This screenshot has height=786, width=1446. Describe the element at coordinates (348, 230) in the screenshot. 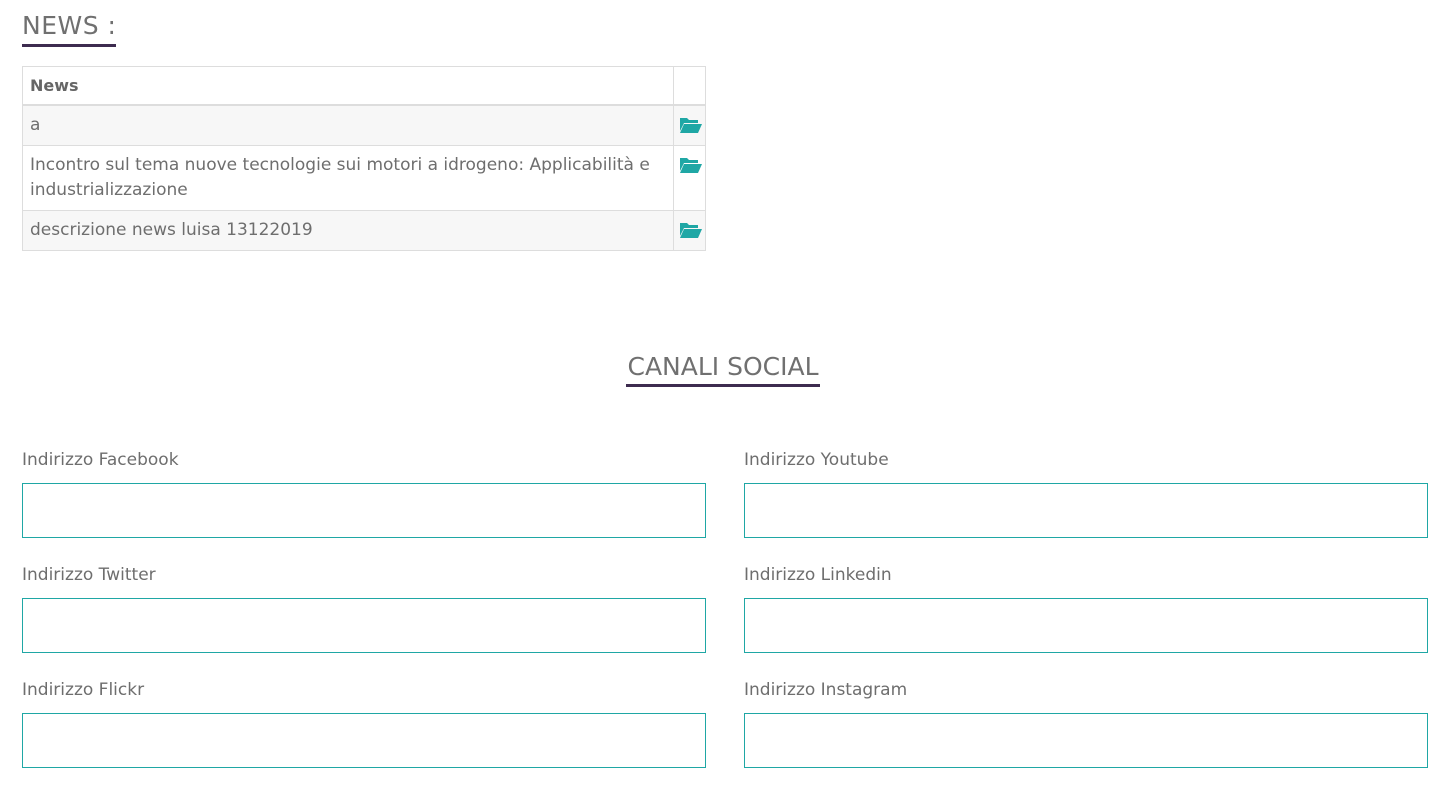

I see `news-title: descrizione news luisa 13122019` at that location.